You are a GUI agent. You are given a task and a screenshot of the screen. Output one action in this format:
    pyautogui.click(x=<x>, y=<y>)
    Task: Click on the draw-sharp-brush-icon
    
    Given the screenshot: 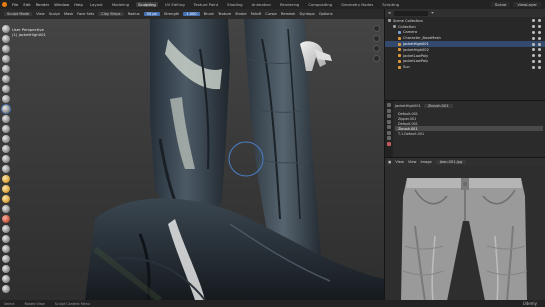 What is the action you would take?
    pyautogui.click(x=6, y=39)
    